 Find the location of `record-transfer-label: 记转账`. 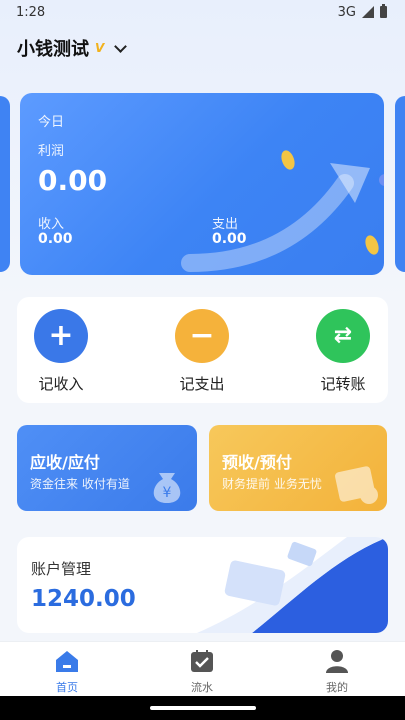

record-transfer-label: 记转账 is located at coordinates (343, 384).